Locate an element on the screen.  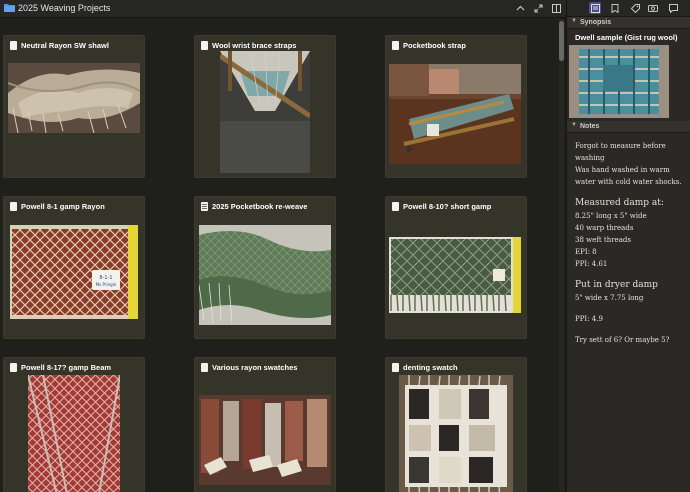
comment-icon is located at coordinates (673, 8).